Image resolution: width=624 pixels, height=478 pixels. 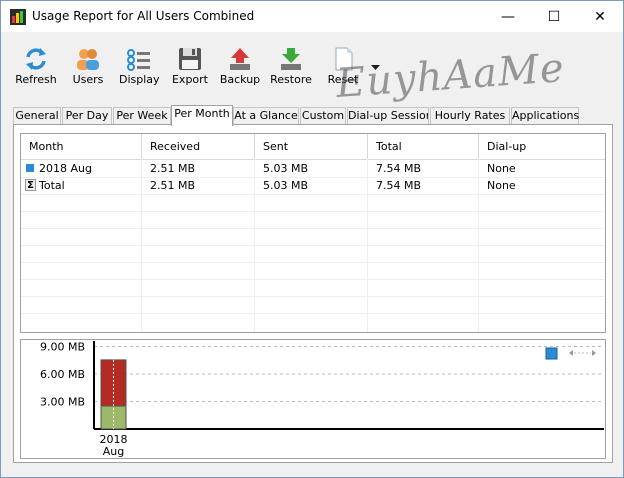 I want to click on chart-next-arrow-icon, so click(x=594, y=353).